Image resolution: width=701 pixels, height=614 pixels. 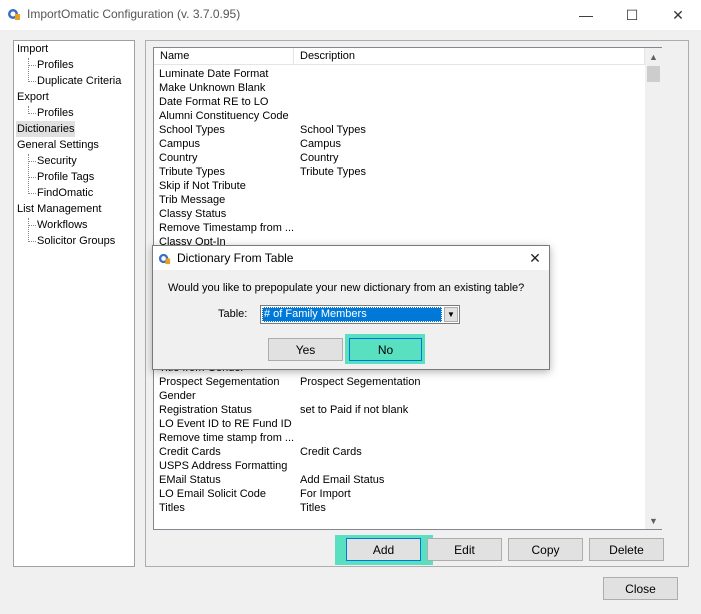 I want to click on list-item-name: USPS Address Formatting, so click(x=223, y=466).